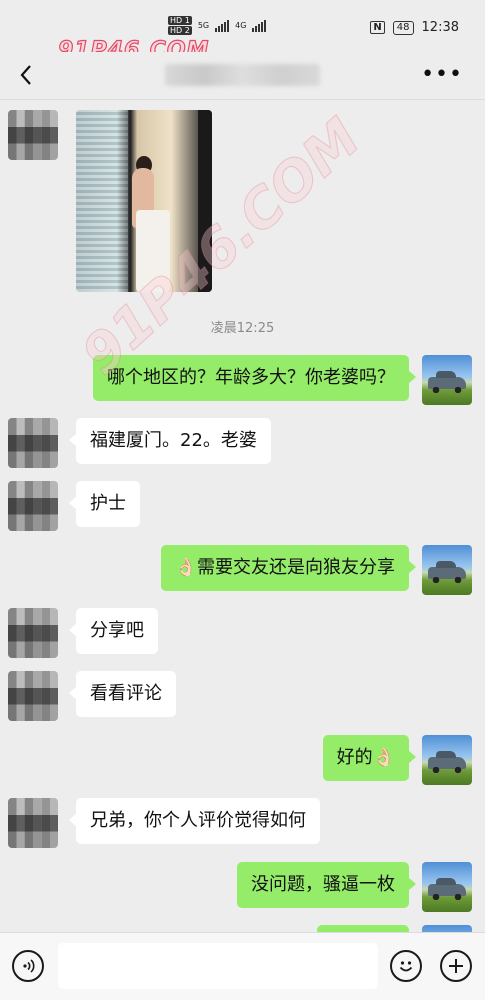  What do you see at coordinates (242, 328) in the screenshot?
I see `message-timestamp: 凌晨12:25` at bounding box center [242, 328].